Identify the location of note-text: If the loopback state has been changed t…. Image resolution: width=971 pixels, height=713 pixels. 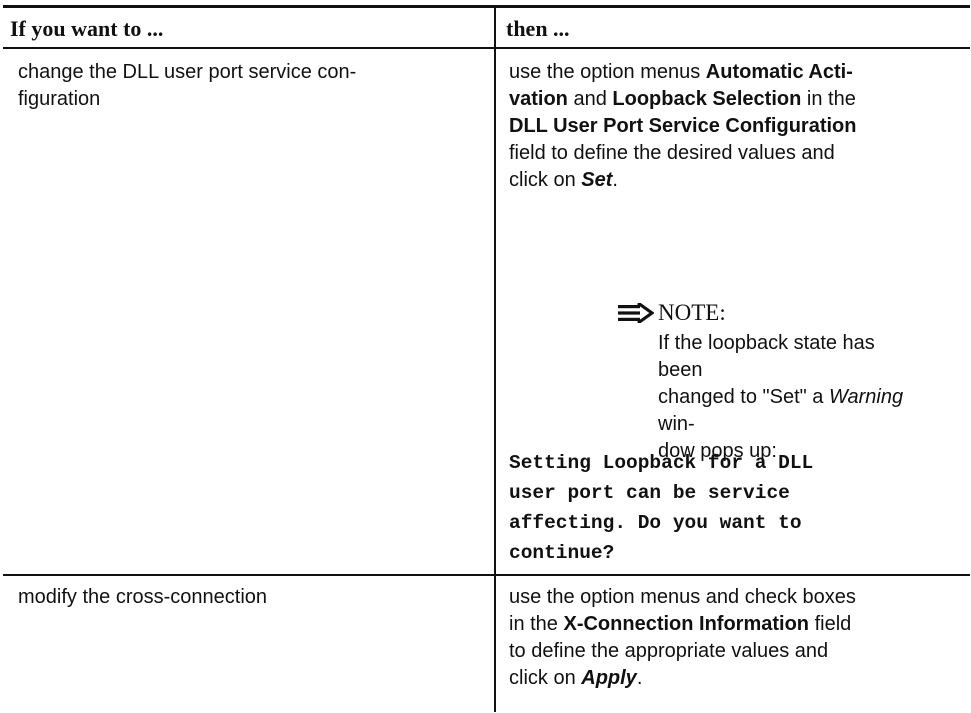
(781, 397).